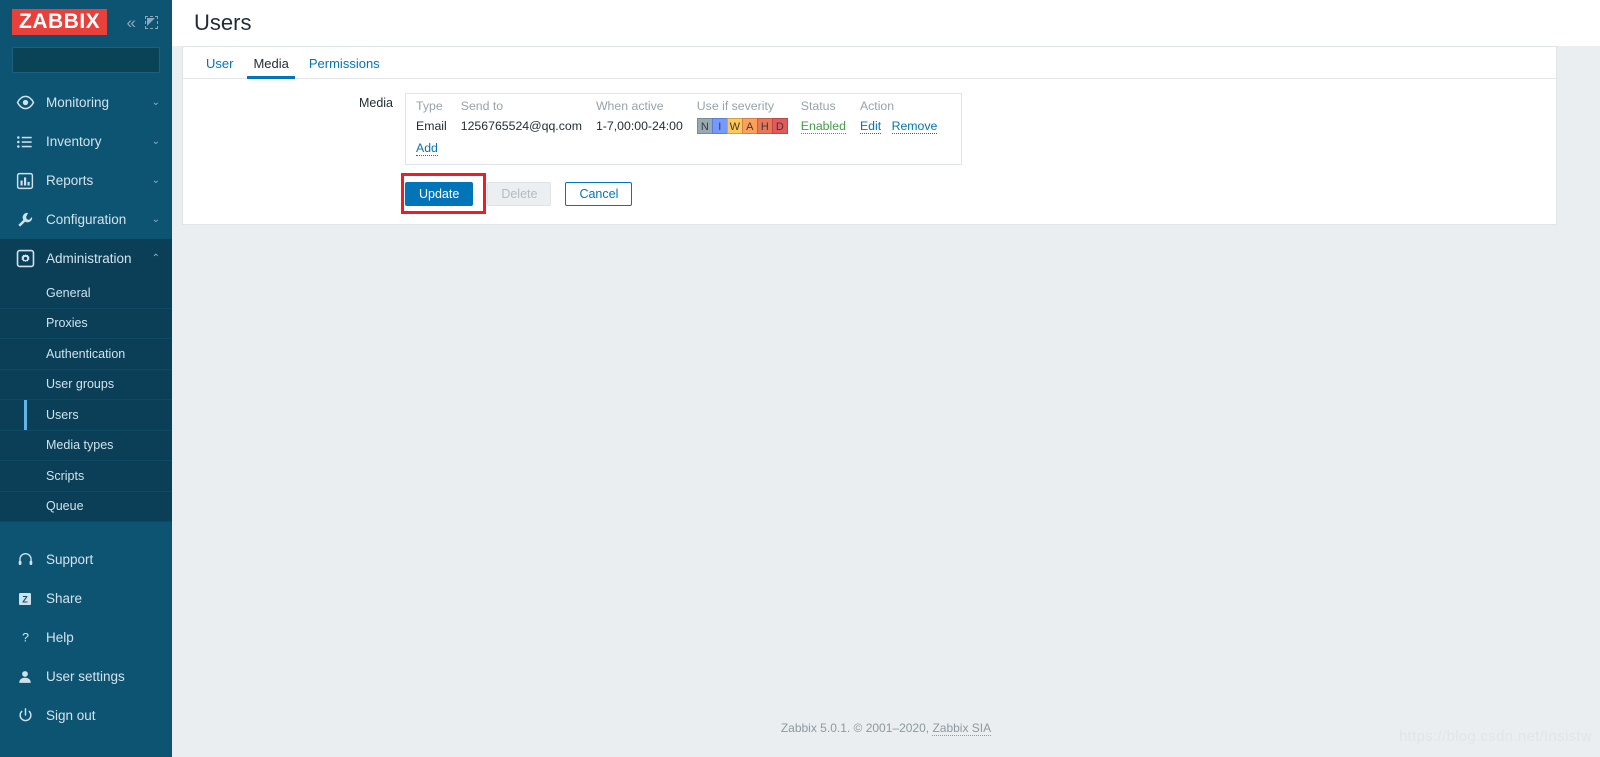 The width and height of the screenshot is (1600, 757). I want to click on sidebar-subitem-queue: Queue, so click(86, 507).